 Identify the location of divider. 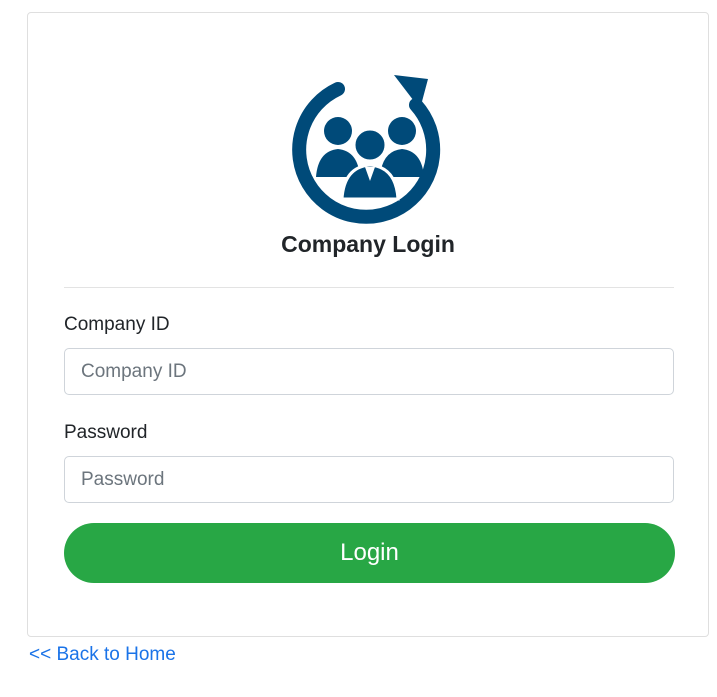
(369, 287).